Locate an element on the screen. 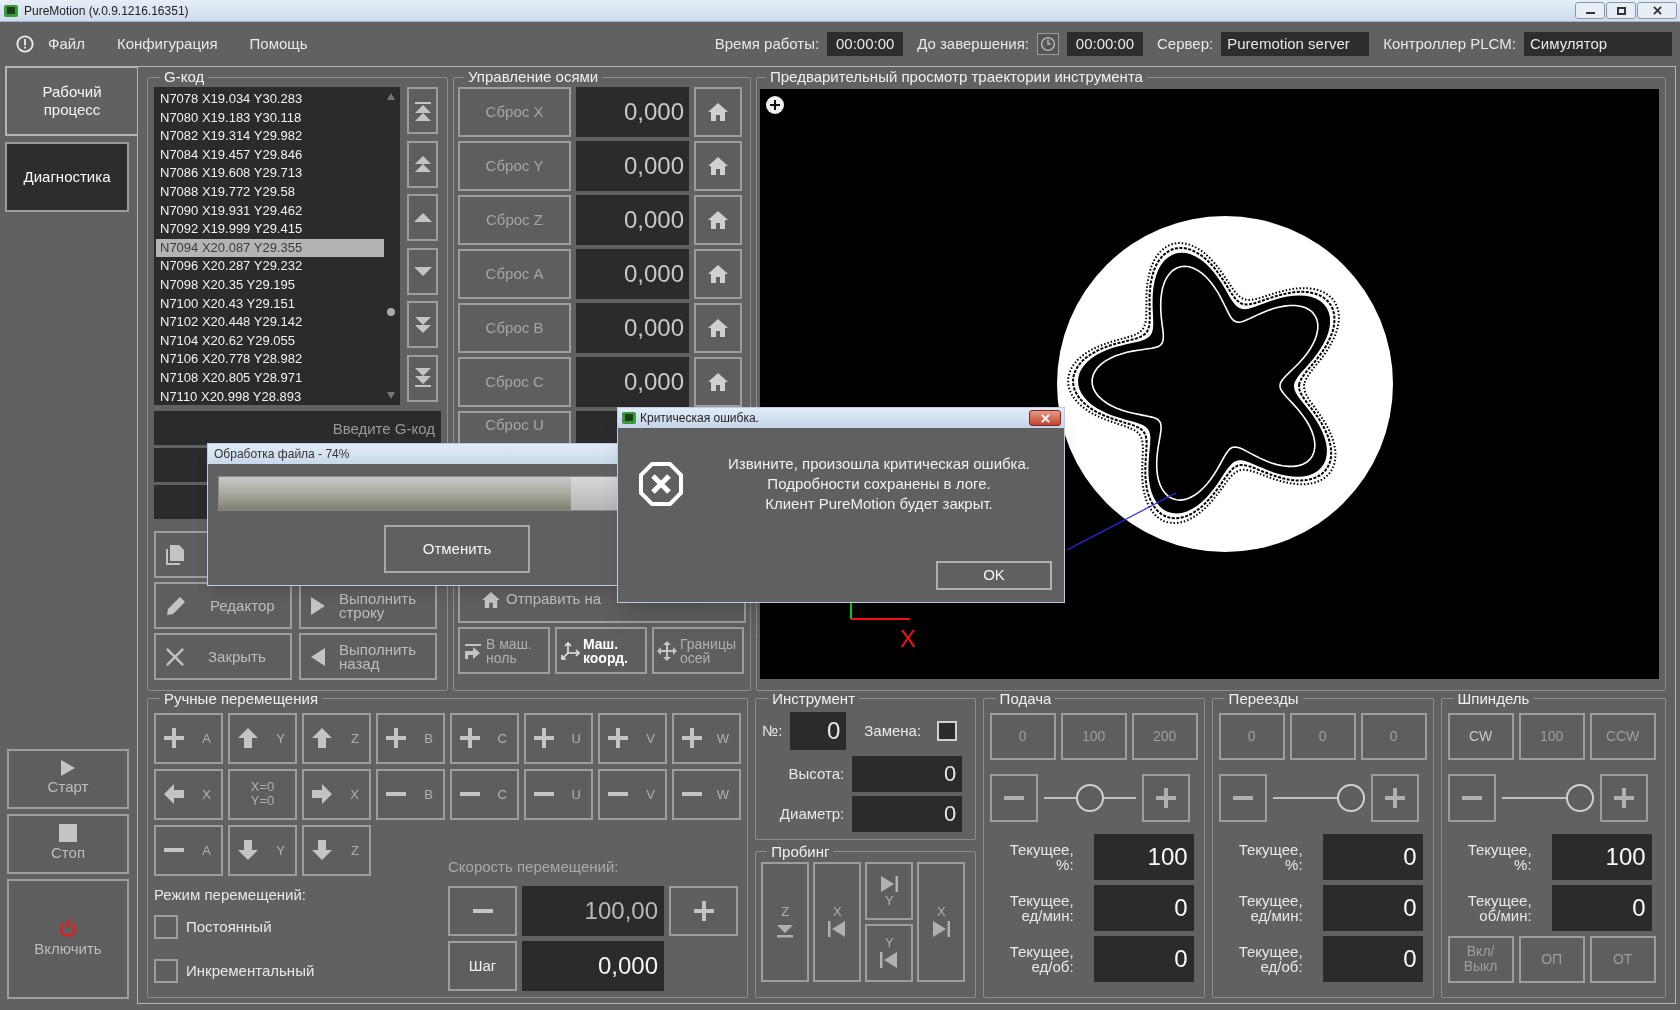 This screenshot has width=1680, height=1010. gcode-line: N7090 X19.931 Y29.462 is located at coordinates (270, 211).